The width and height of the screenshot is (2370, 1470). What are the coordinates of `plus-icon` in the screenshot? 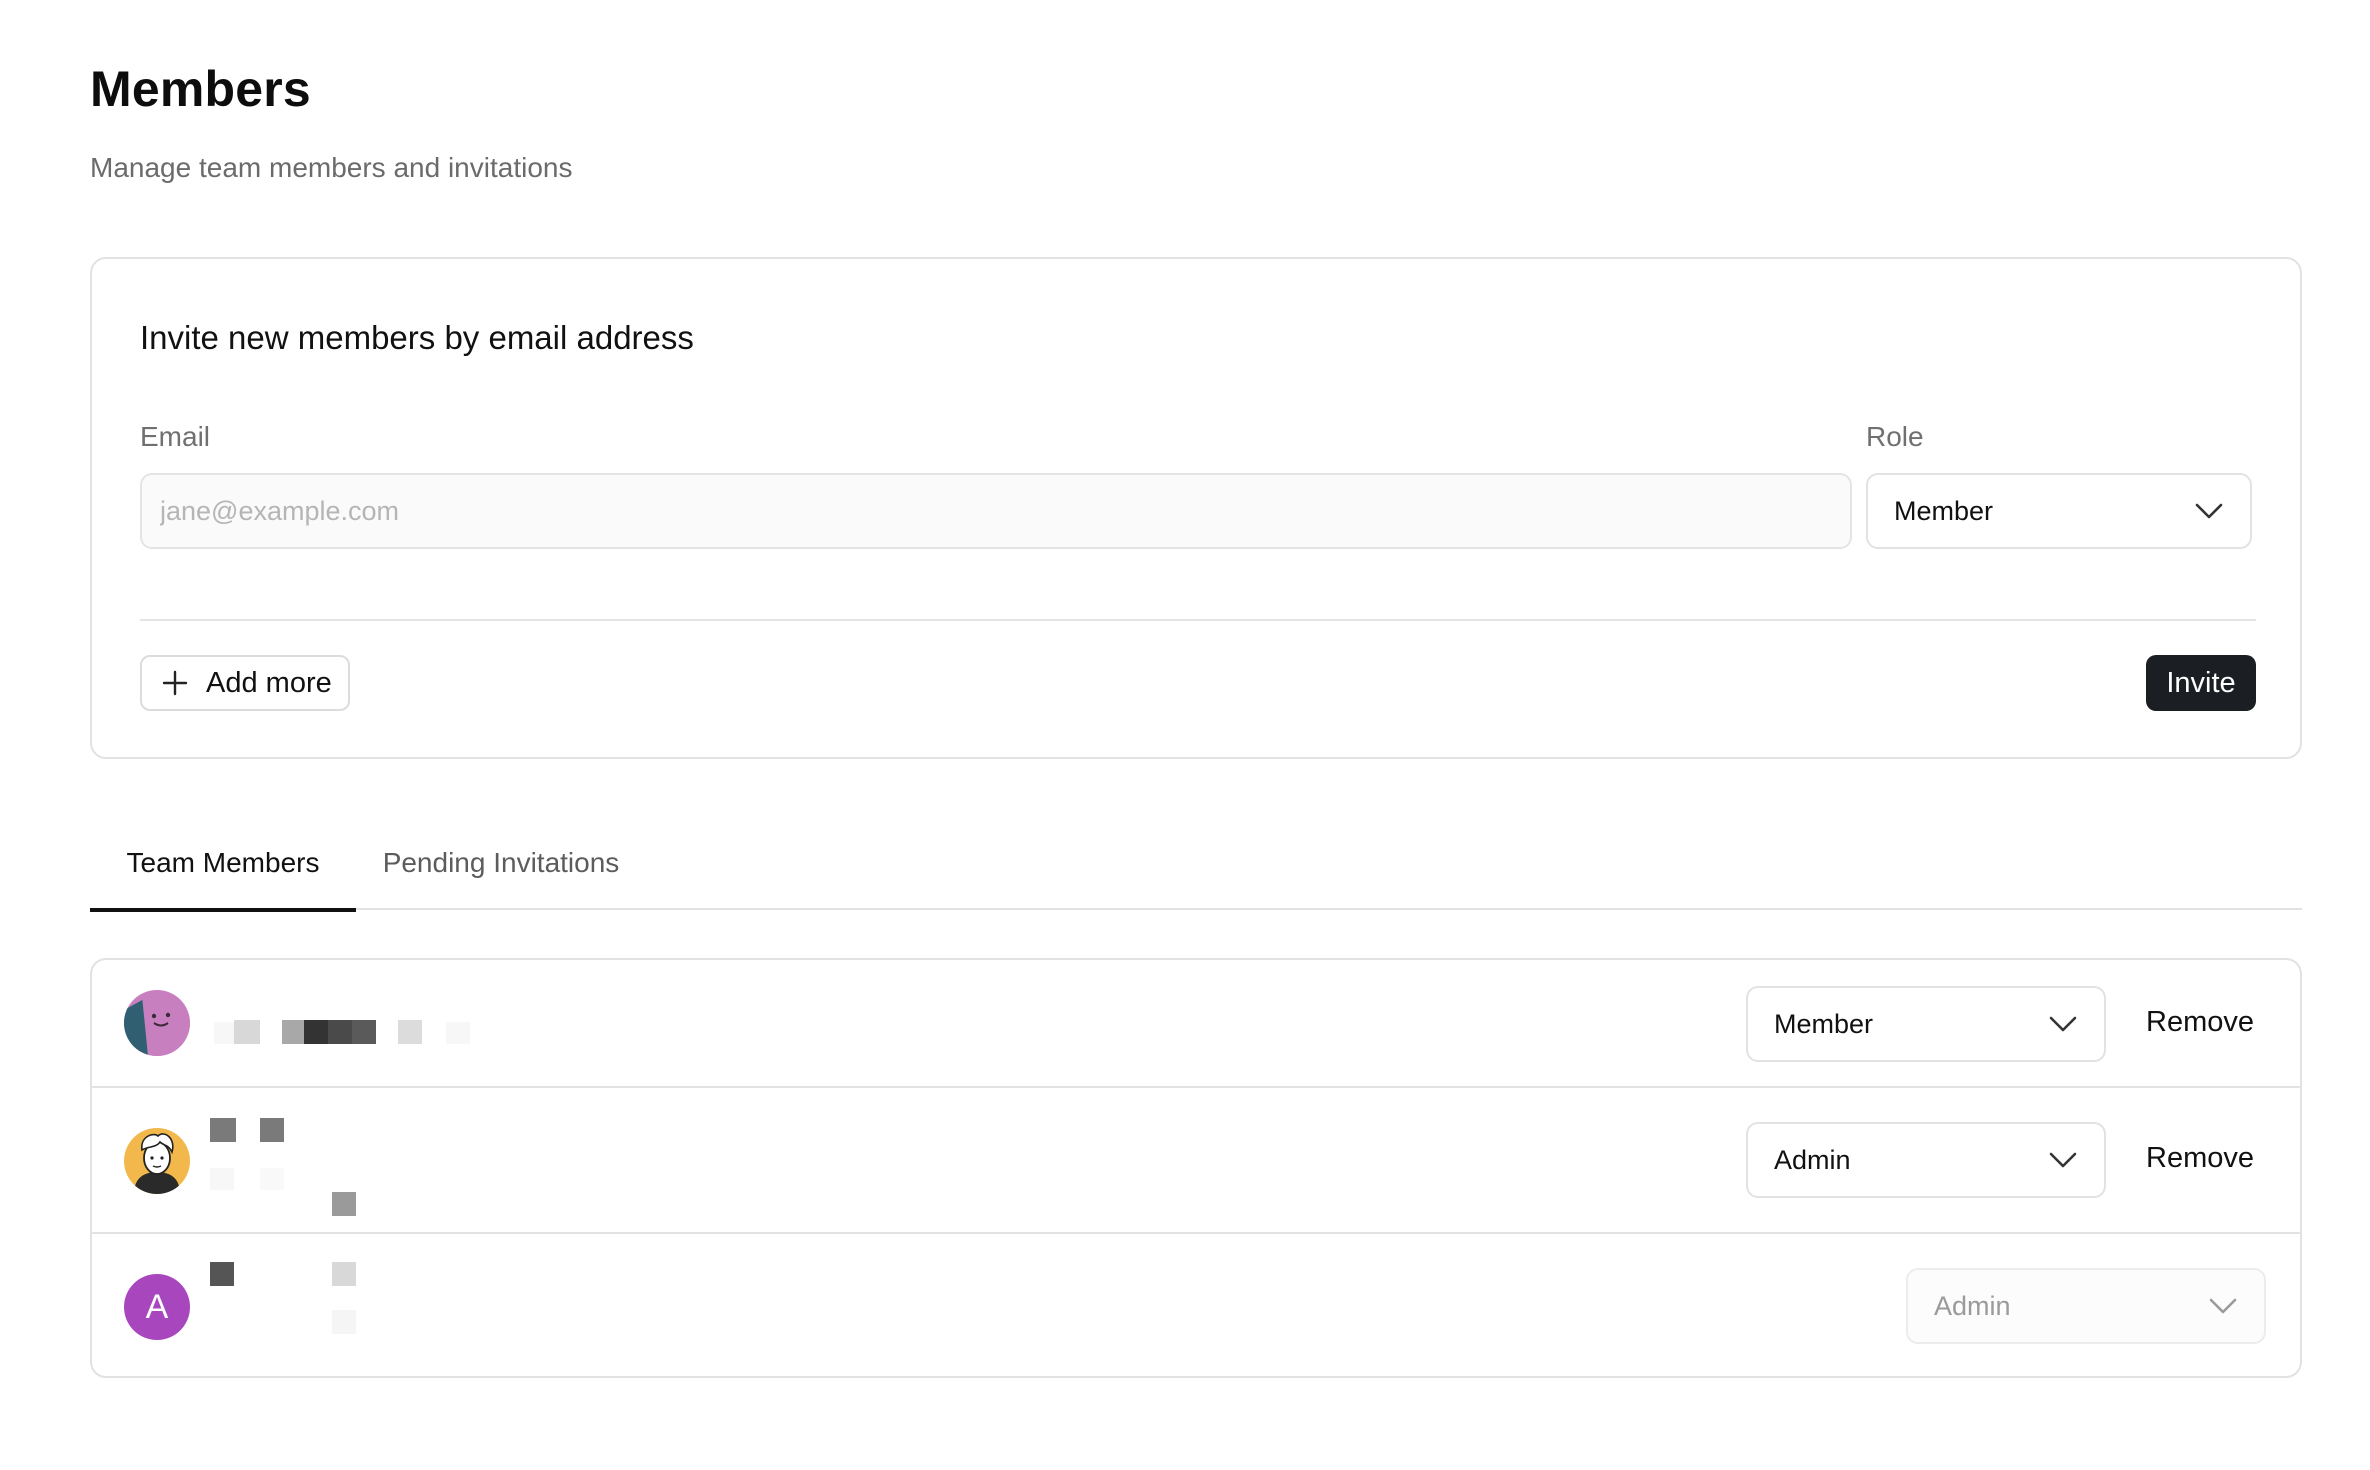 It's located at (175, 683).